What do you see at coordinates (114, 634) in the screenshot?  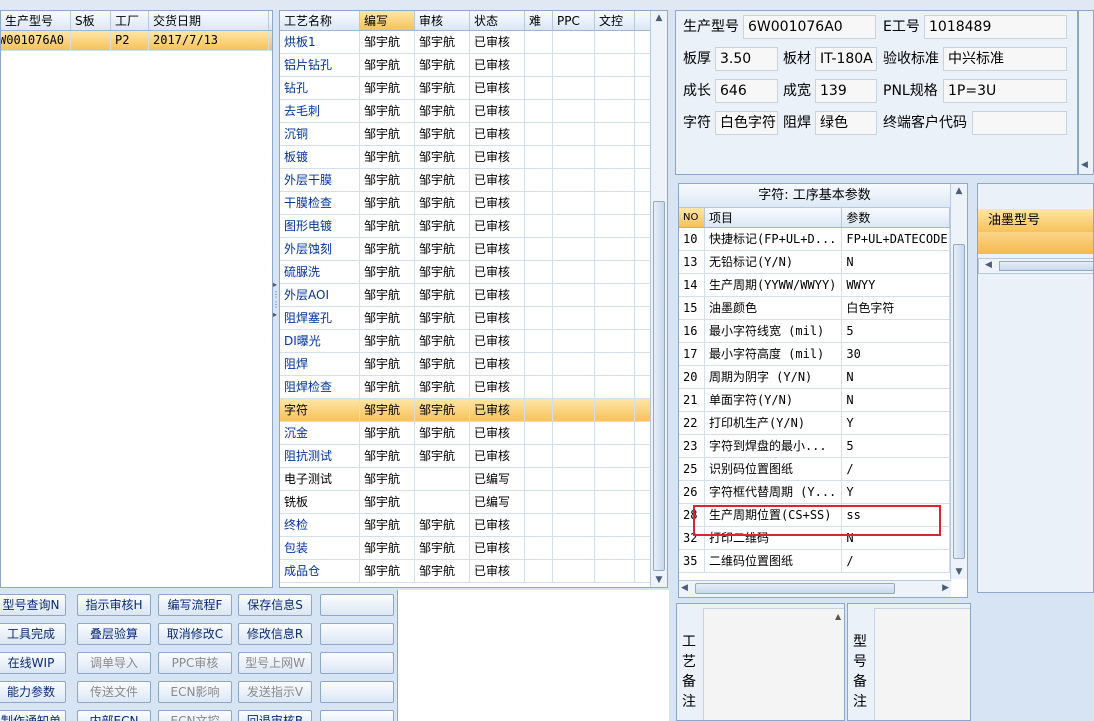 I see `action-button: 叠层验算` at bounding box center [114, 634].